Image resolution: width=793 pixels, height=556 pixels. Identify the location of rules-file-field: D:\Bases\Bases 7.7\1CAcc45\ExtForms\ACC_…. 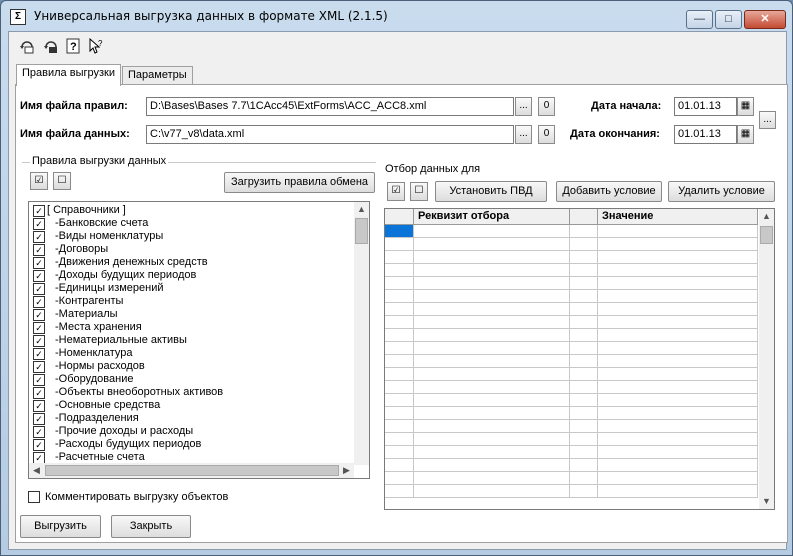
(330, 106).